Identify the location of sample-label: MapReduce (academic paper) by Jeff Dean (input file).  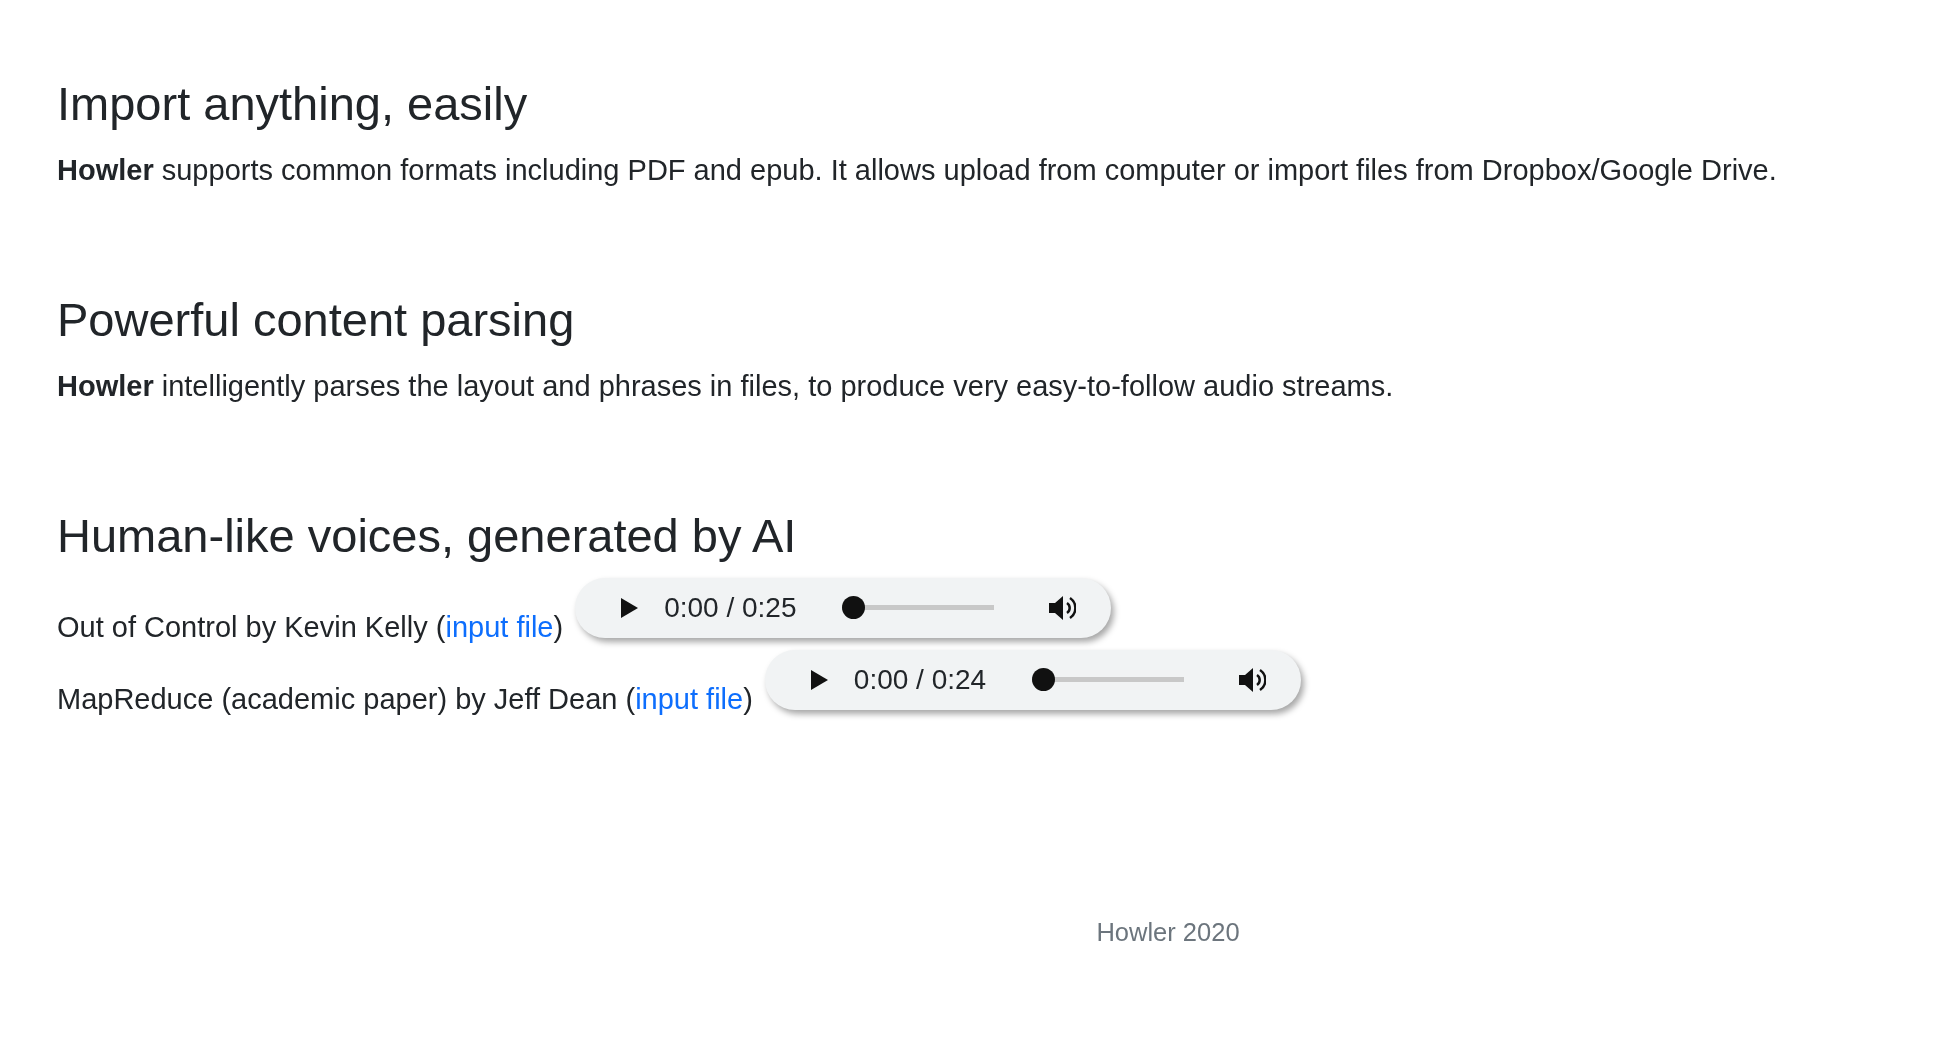
(405, 699).